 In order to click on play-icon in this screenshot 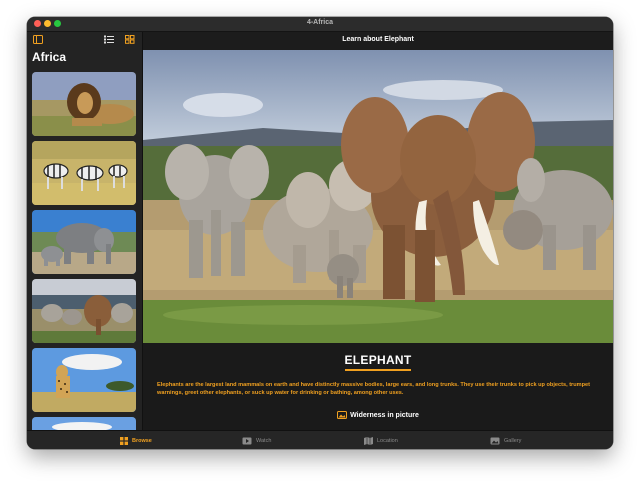, I will do `click(247, 440)`.